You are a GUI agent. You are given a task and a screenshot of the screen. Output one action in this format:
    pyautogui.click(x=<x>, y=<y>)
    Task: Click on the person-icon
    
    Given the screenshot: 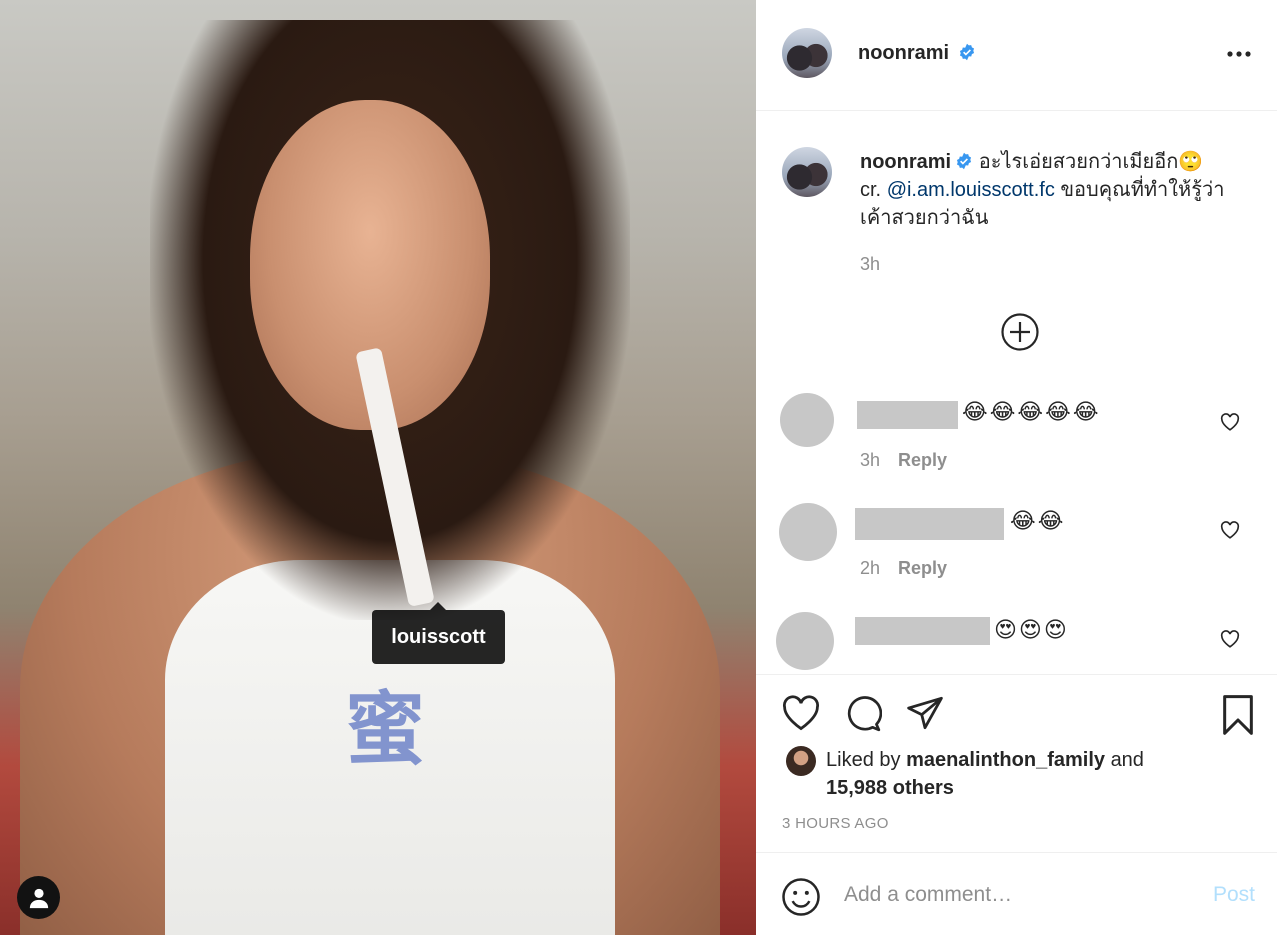 What is the action you would take?
    pyautogui.click(x=38, y=898)
    